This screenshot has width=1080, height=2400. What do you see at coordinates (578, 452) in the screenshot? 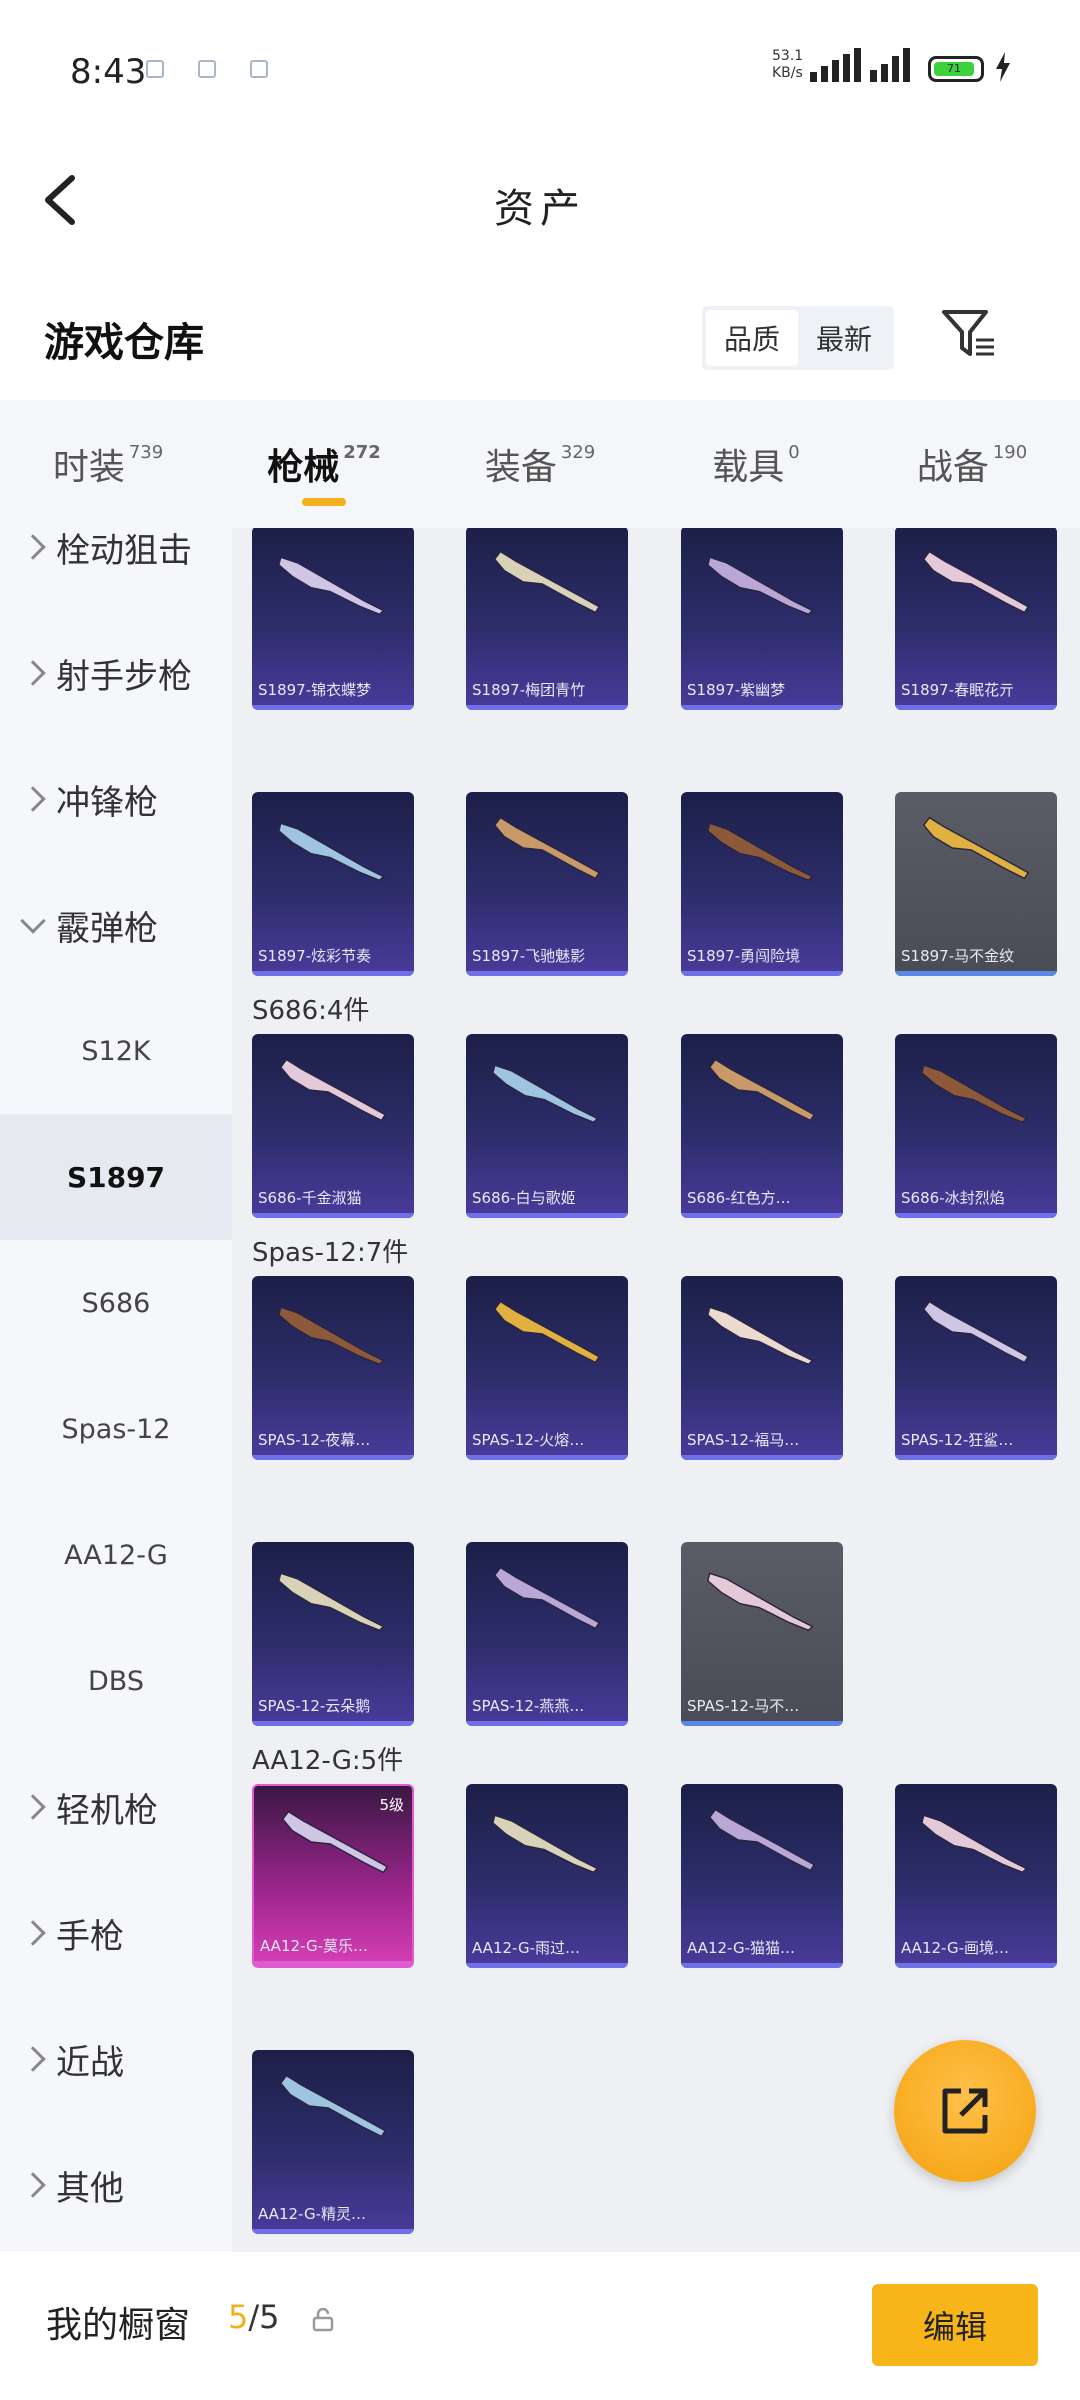
I see `tab-count: 329` at bounding box center [578, 452].